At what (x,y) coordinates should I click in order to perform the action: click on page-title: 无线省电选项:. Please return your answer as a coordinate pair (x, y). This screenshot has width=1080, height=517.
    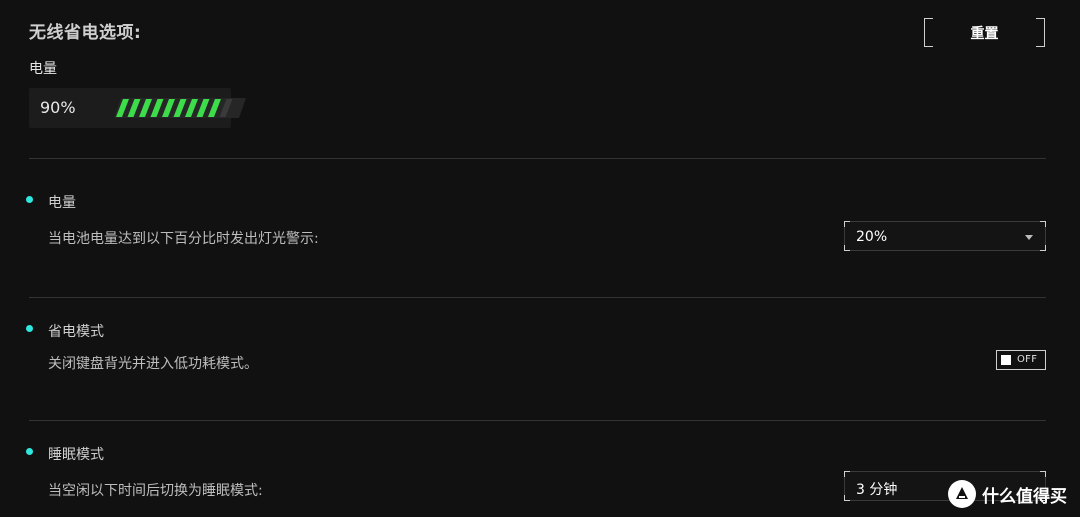
    Looking at the image, I should click on (85, 33).